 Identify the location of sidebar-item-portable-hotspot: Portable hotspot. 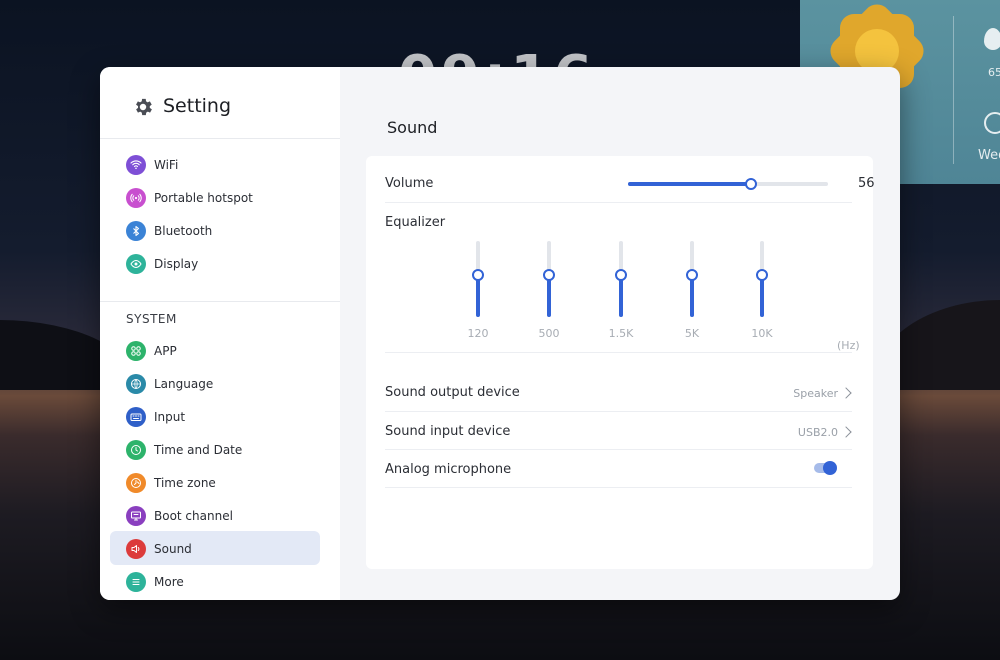
(220, 197).